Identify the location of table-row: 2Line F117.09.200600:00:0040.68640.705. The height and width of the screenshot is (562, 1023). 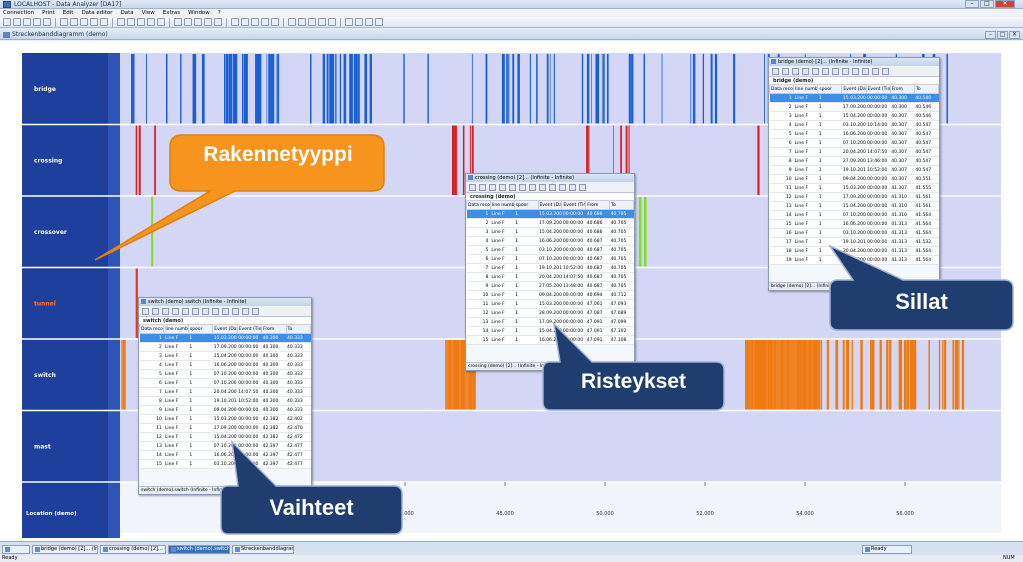
(550, 223).